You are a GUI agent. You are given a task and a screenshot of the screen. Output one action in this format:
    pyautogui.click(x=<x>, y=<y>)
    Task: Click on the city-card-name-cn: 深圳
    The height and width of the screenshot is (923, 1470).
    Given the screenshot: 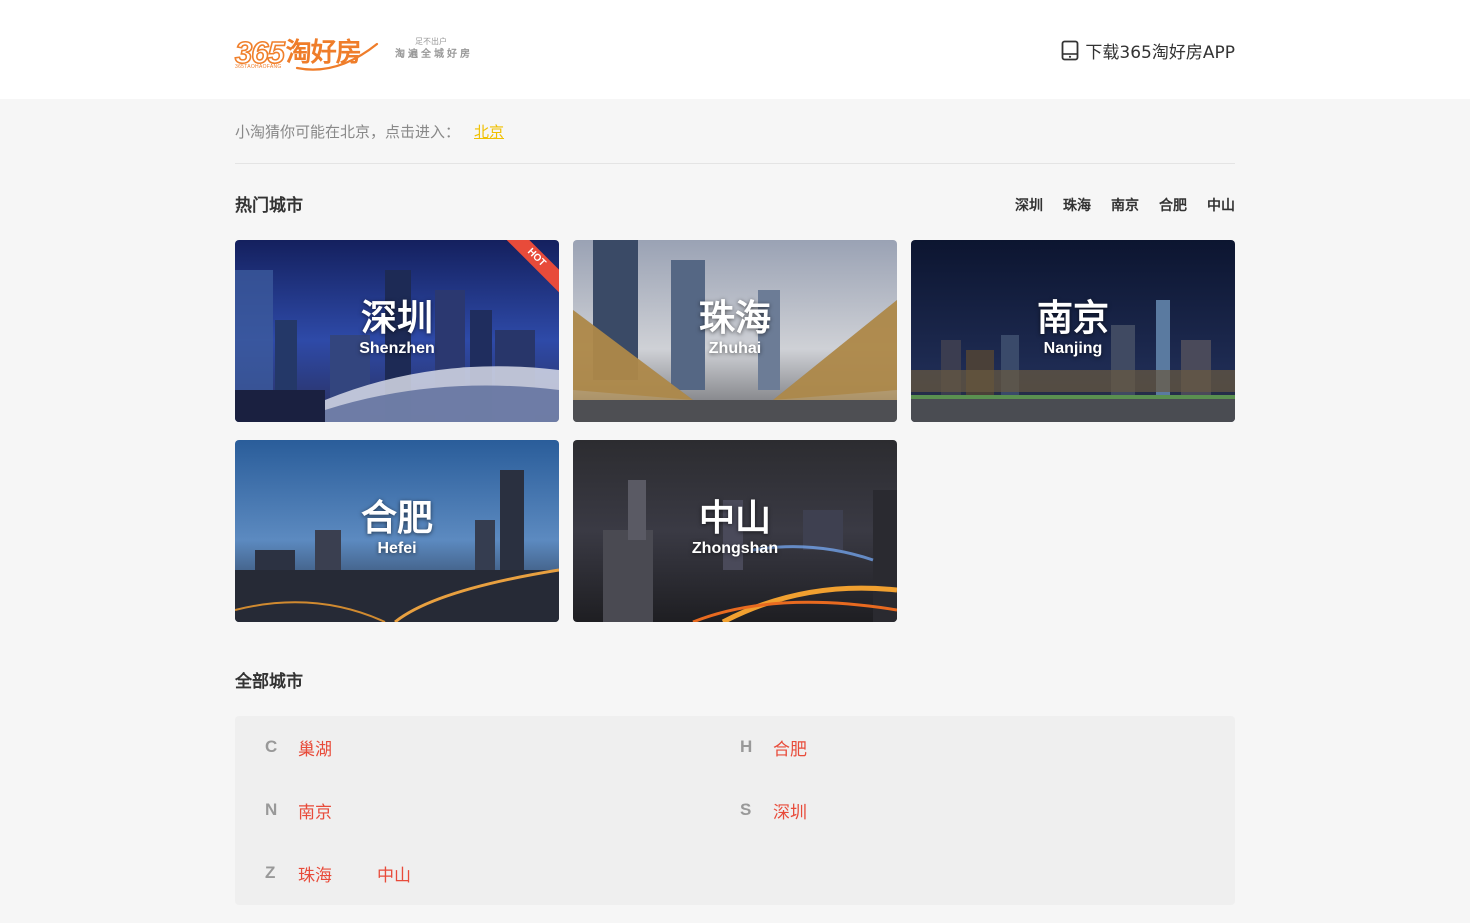 What is the action you would take?
    pyautogui.click(x=396, y=318)
    